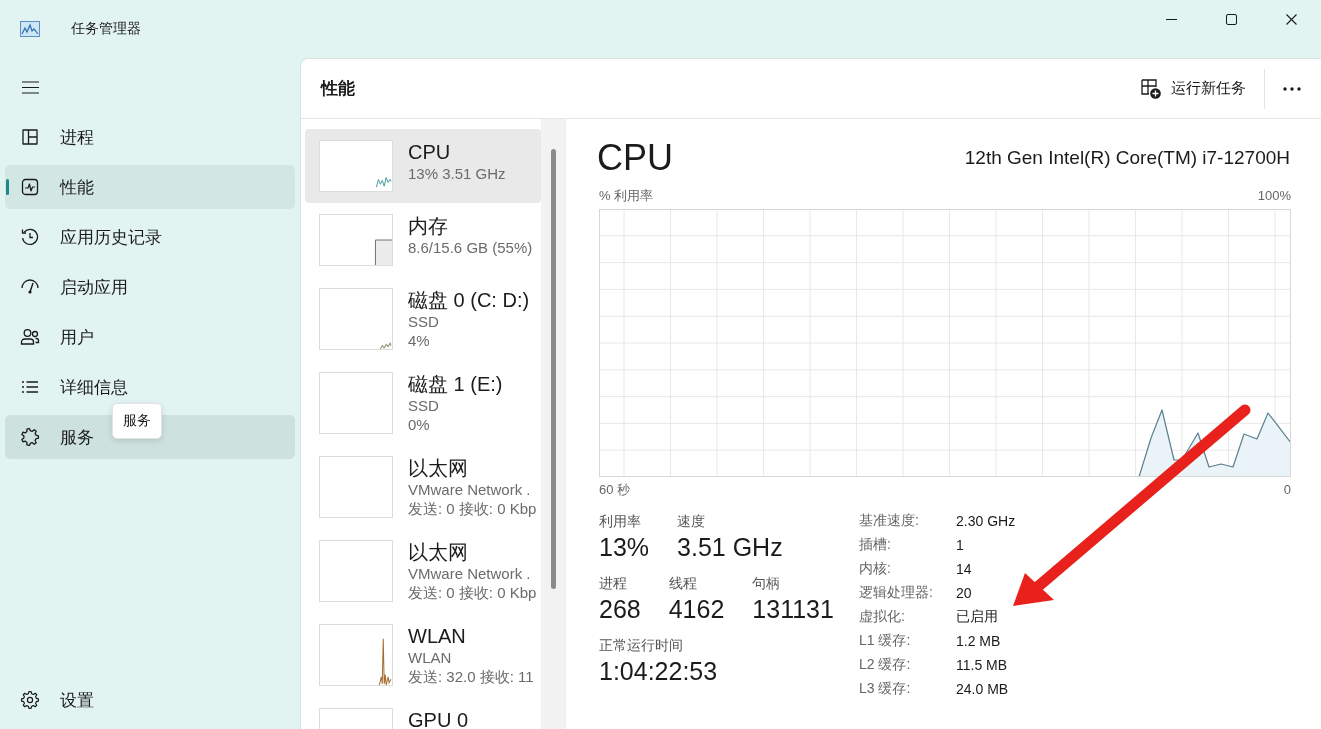 This screenshot has height=729, width=1321. Describe the element at coordinates (620, 609) in the screenshot. I see `stat-value: 268` at that location.